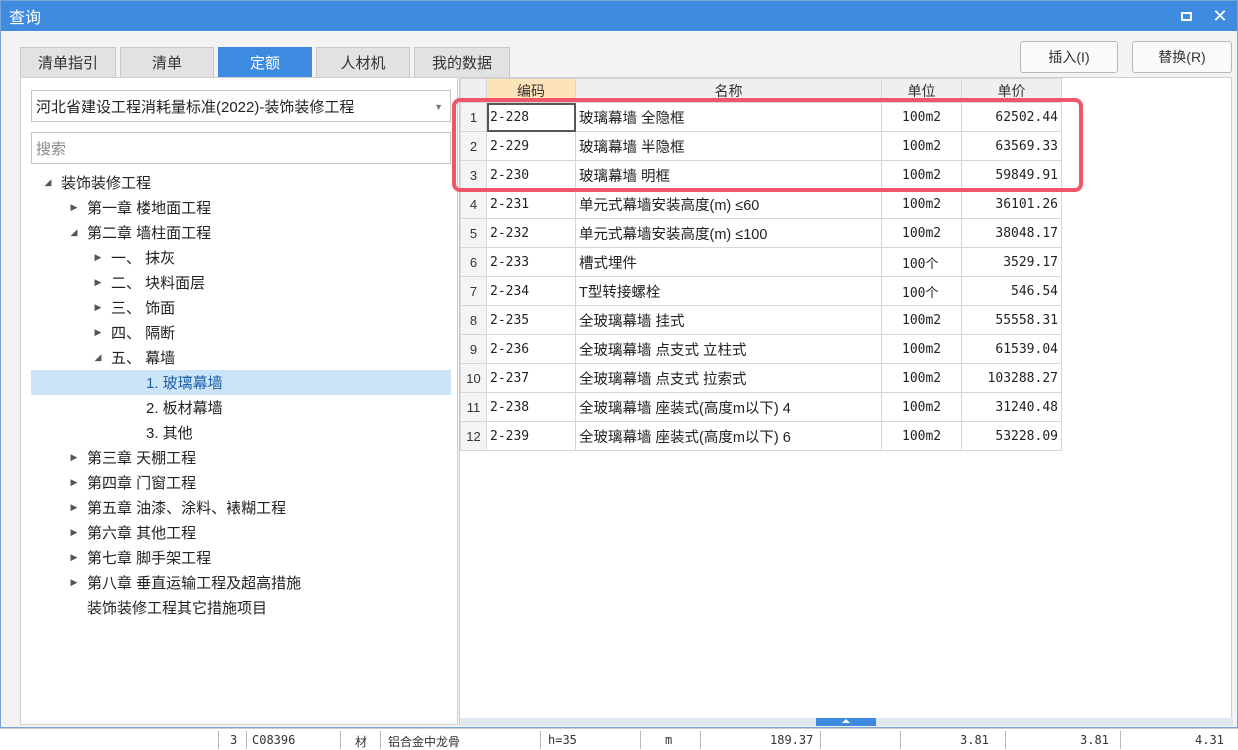 This screenshot has height=750, width=1238. What do you see at coordinates (265, 62) in the screenshot?
I see `tab-quota: 定额` at bounding box center [265, 62].